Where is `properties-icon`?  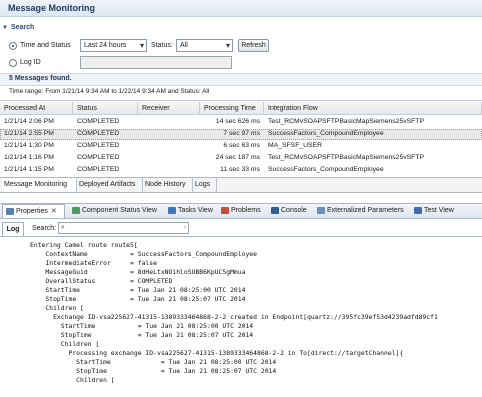
properties-icon is located at coordinates (10, 211).